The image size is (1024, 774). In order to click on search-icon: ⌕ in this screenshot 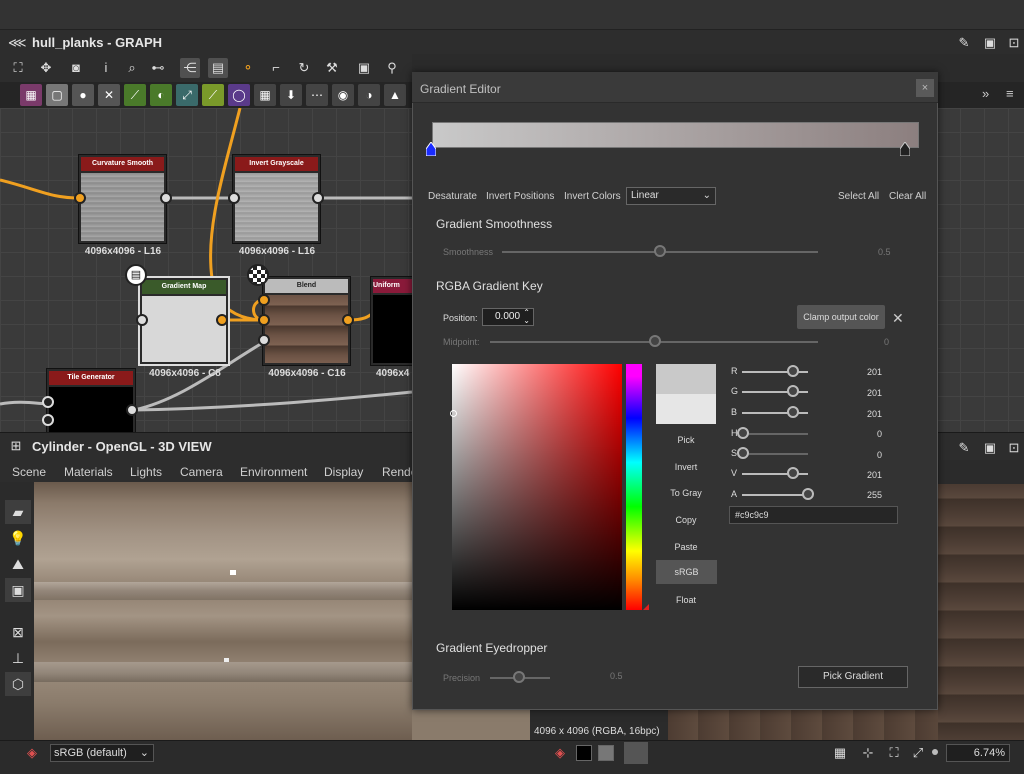, I will do `click(132, 68)`.